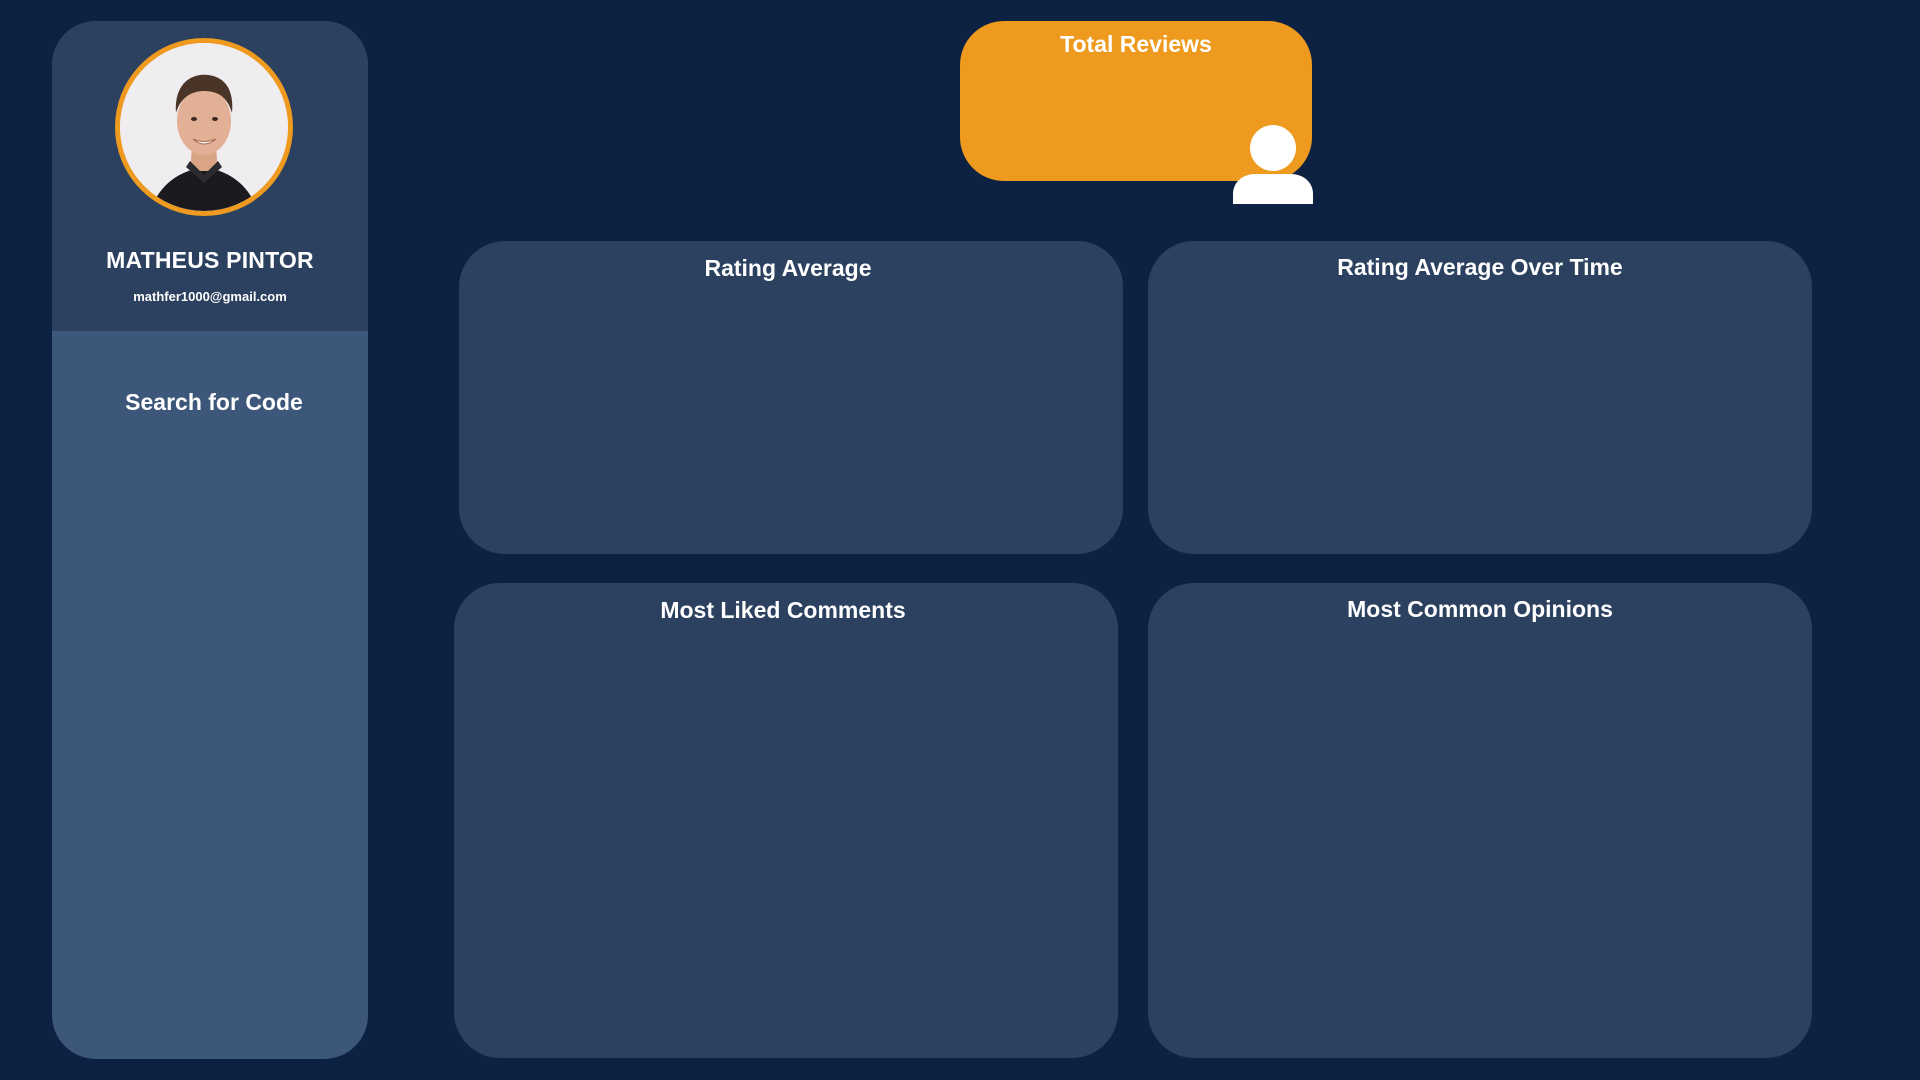 Image resolution: width=1920 pixels, height=1080 pixels. Describe the element at coordinates (1273, 164) in the screenshot. I see `person-icon` at that location.